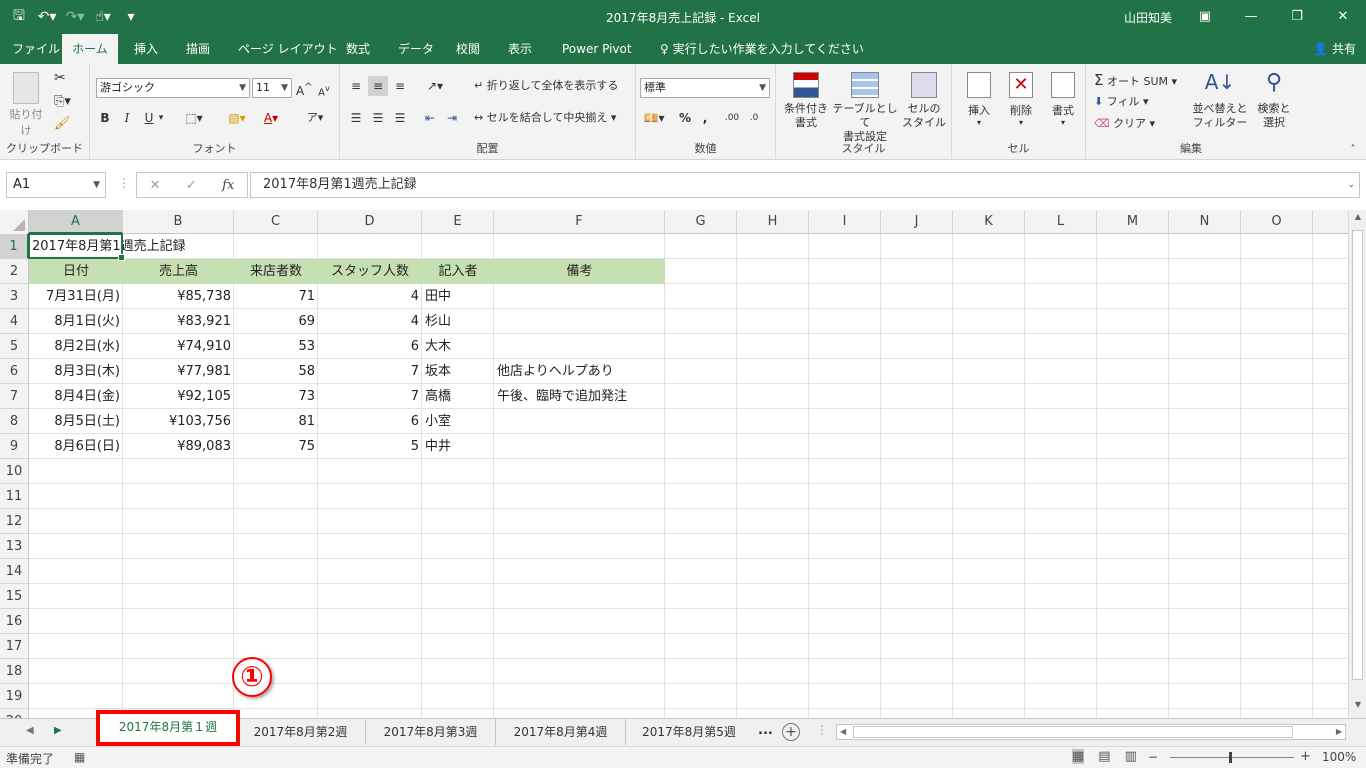 This screenshot has height=768, width=1366. Describe the element at coordinates (549, 86) in the screenshot. I see `wrap-text-button: ↵ 折り返して全体を表示する` at that location.